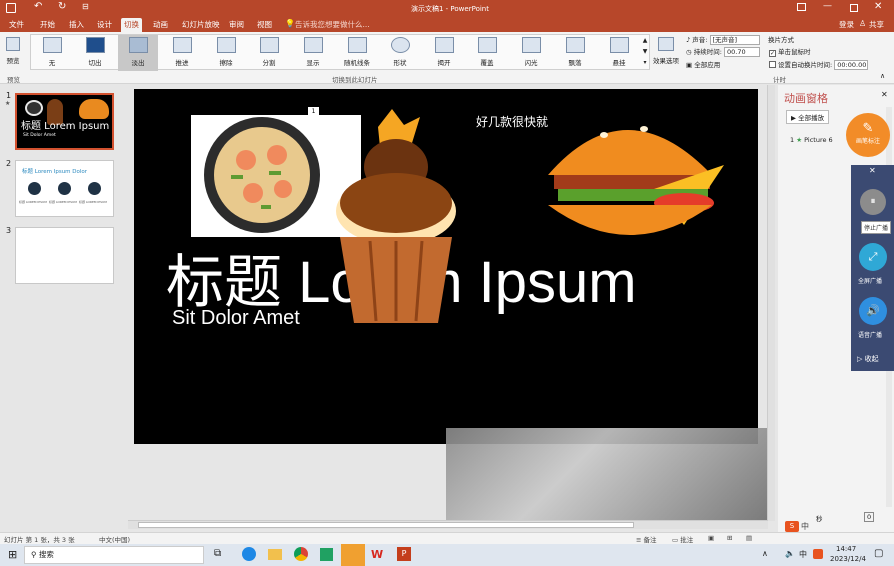 Image resolution: width=894 pixels, height=566 pixels. I want to click on fullscreen-broadcast-button: ⤢, so click(873, 257).